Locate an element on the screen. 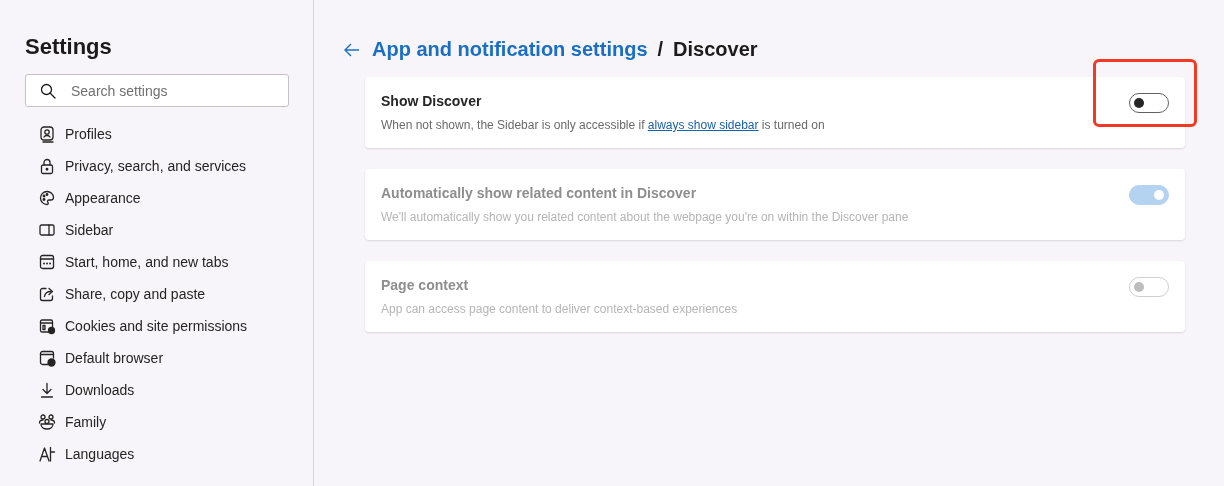  setting-title: Show Discover is located at coordinates (432, 101).